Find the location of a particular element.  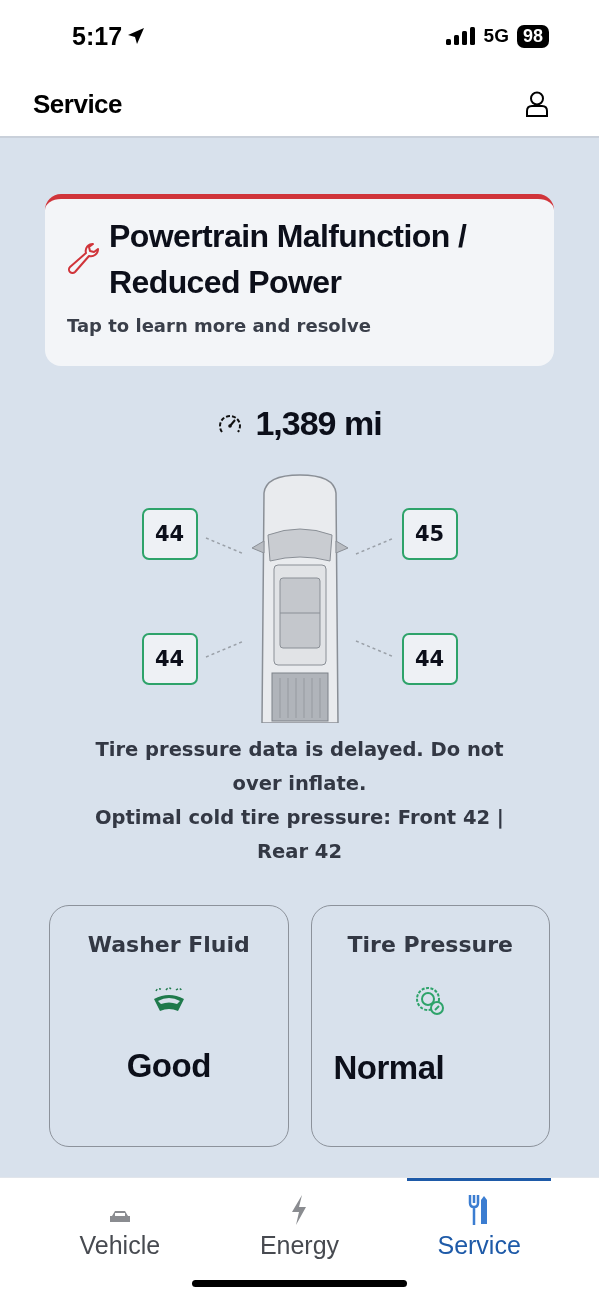

optimal-pressure-note: Optimal cold tire pressure: Front 42 | Rear 42 is located at coordinates (299, 835).